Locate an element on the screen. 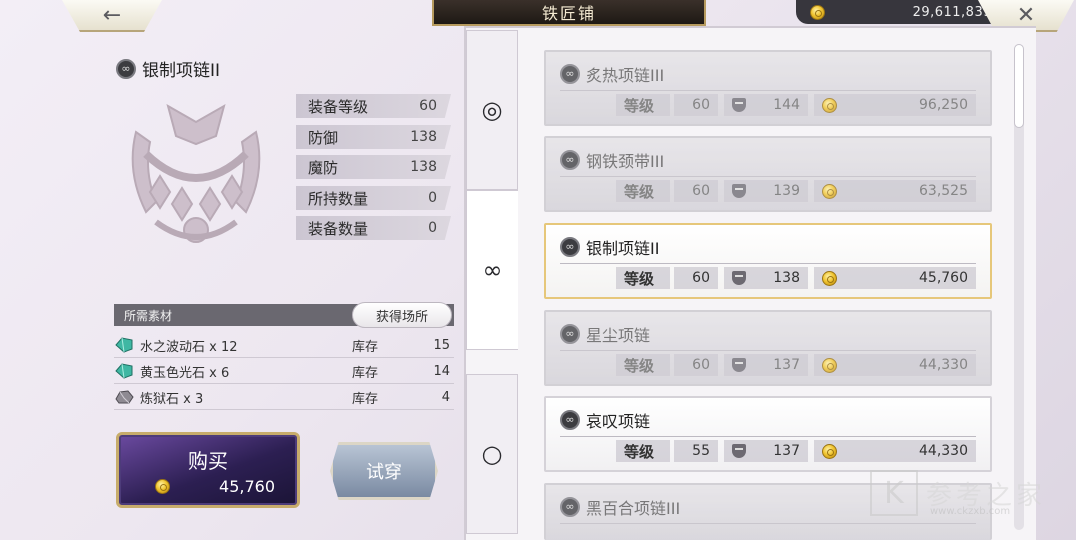 The width and height of the screenshot is (1076, 540). watermark-logo: K is located at coordinates (894, 493).